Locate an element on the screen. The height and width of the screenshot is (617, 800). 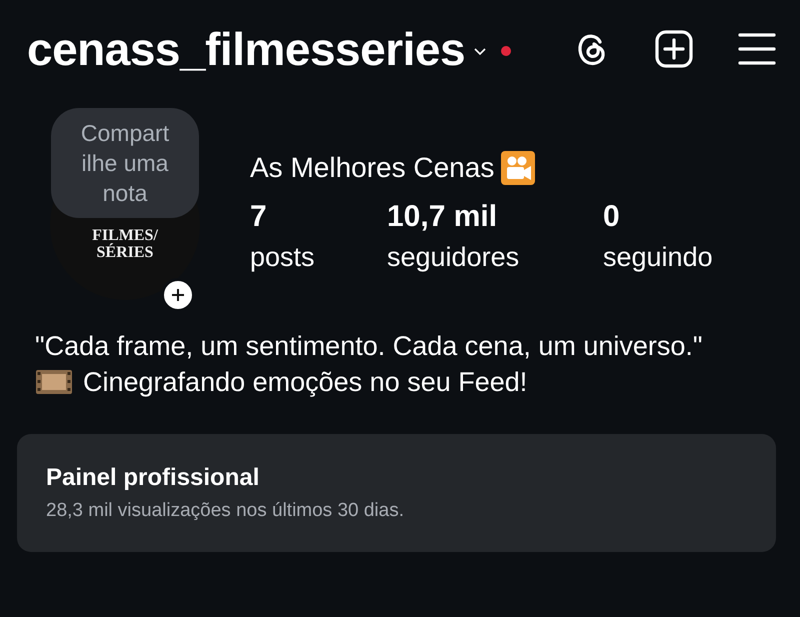
plus-icon is located at coordinates (178, 295).